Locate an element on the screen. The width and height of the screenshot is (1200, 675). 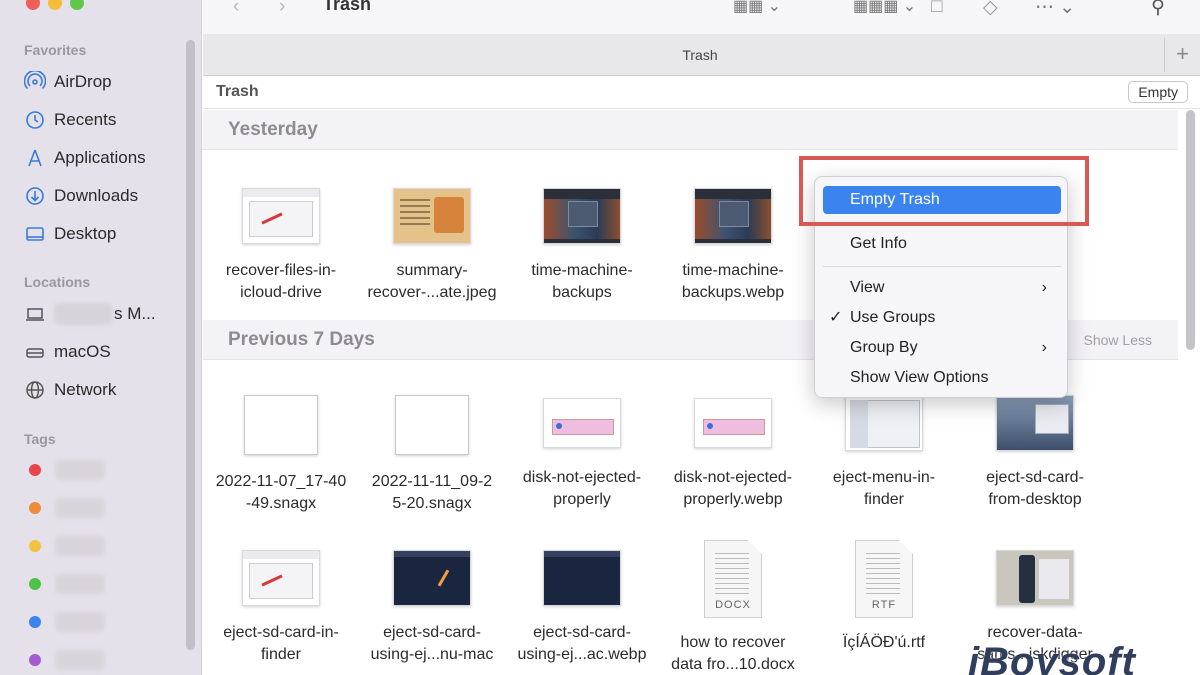
folder-title: Trash is located at coordinates (237, 91).